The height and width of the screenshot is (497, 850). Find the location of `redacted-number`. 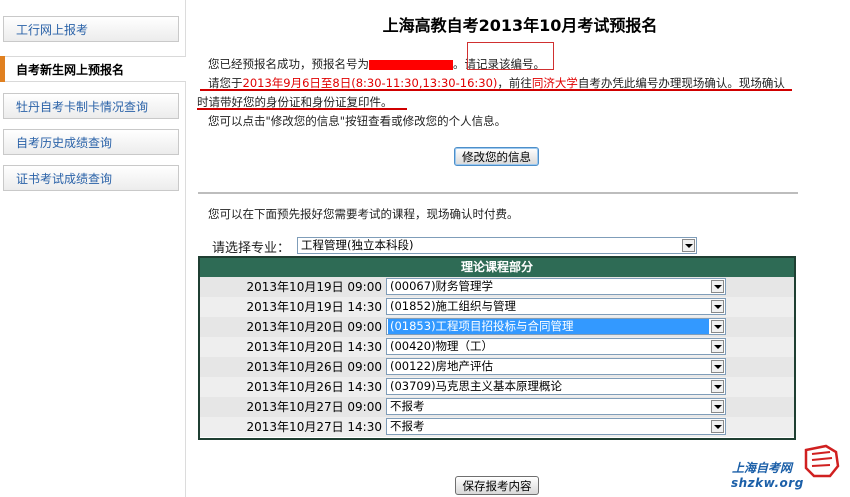

redacted-number is located at coordinates (411, 64).